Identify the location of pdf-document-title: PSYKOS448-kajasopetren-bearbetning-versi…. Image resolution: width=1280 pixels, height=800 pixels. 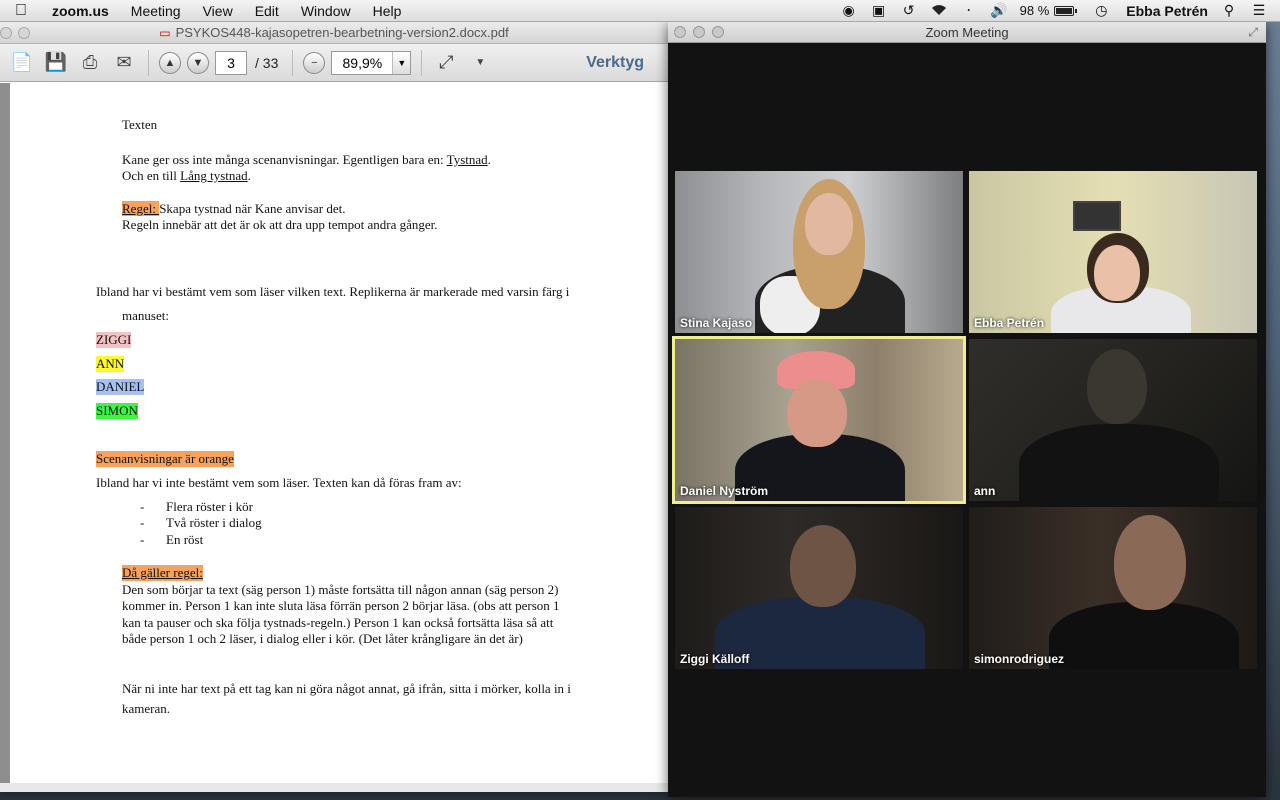
(342, 32).